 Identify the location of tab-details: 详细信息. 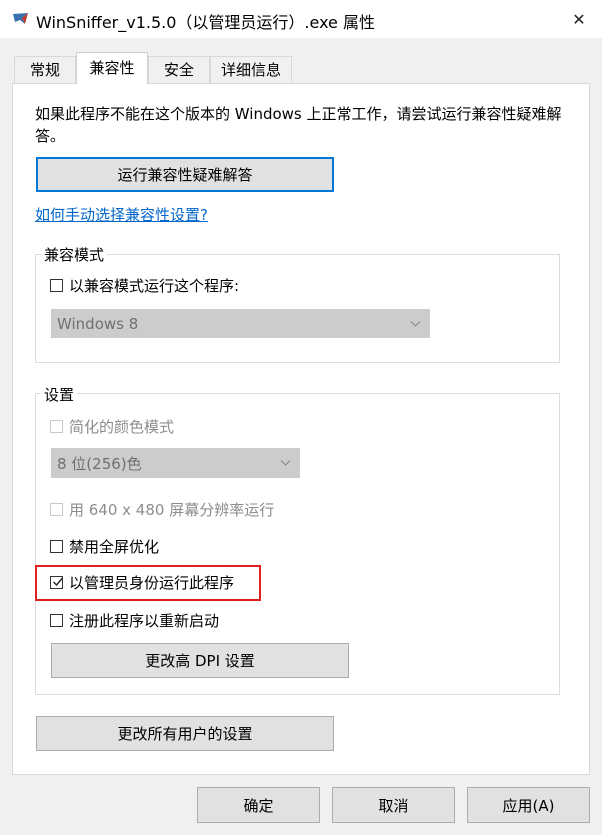
(251, 69).